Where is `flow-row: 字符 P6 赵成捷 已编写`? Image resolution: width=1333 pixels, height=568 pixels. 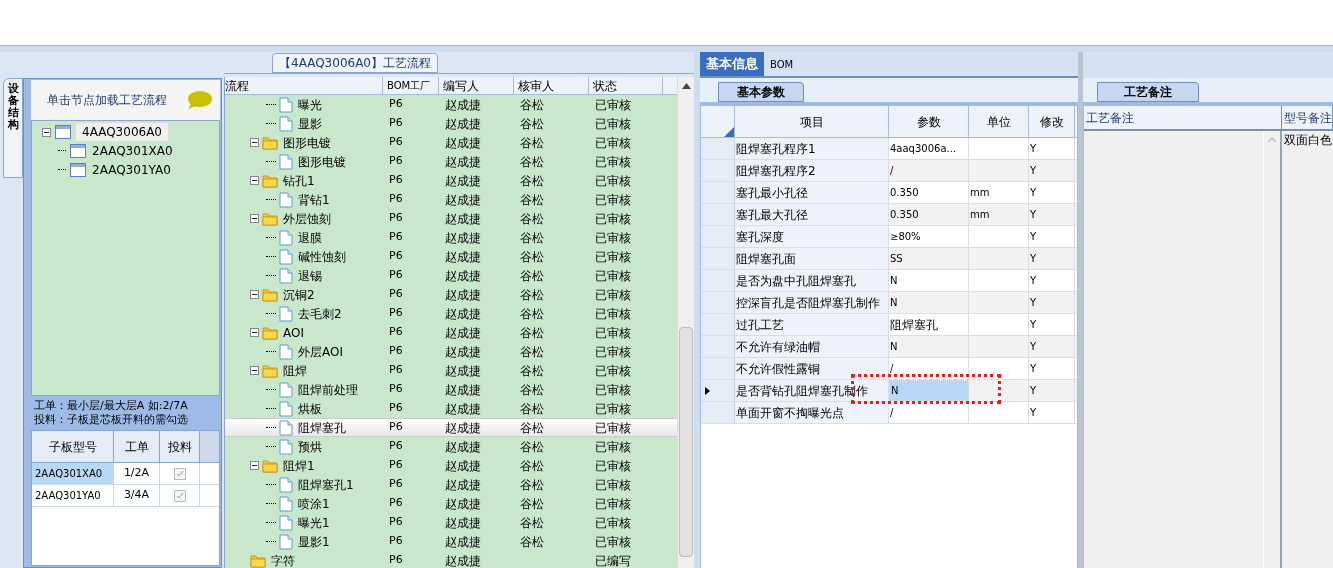
flow-row: 字符 P6 赵成捷 已编写 is located at coordinates (451, 559).